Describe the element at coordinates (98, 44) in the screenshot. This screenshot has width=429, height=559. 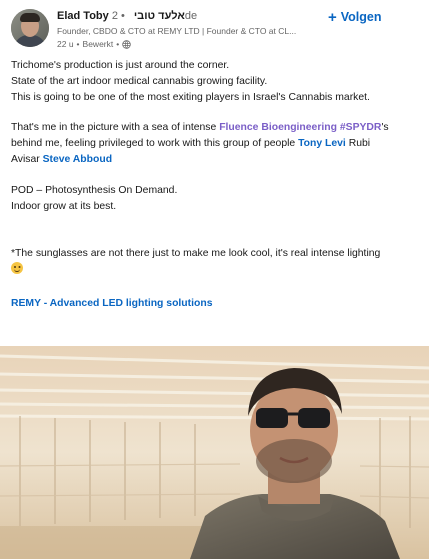
I see `edited-label: Bewerkt` at that location.